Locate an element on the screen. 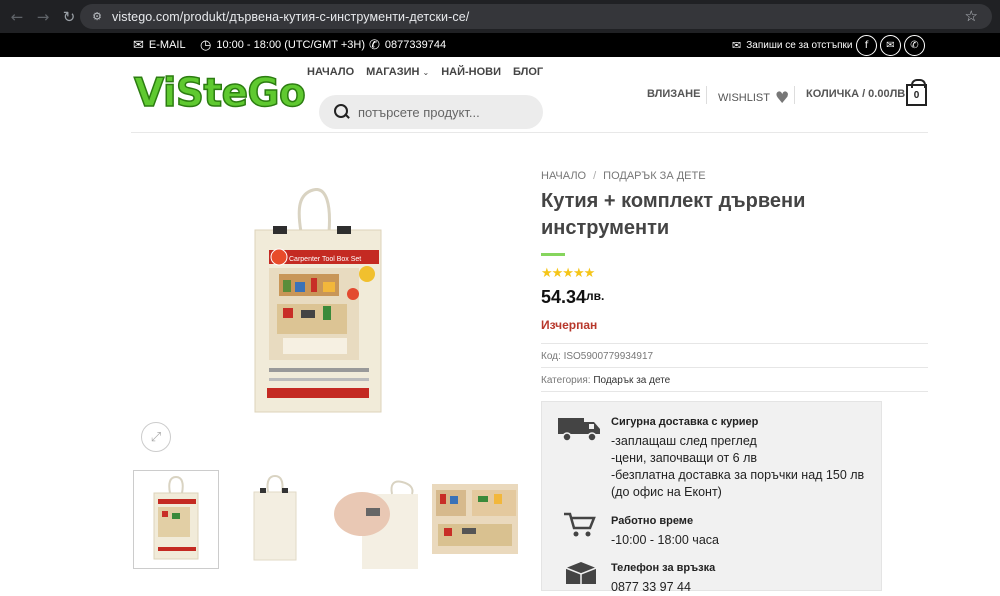 The width and height of the screenshot is (1000, 596). product-category: Категория: Подарък за дете is located at coordinates (605, 380).